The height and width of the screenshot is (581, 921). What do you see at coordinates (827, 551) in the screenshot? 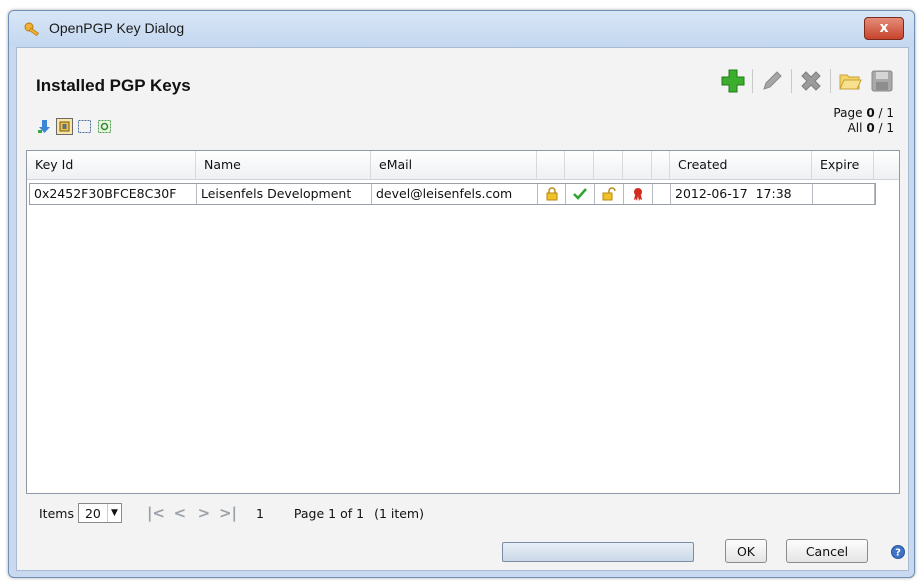
I see `cancel-button: Cancel` at bounding box center [827, 551].